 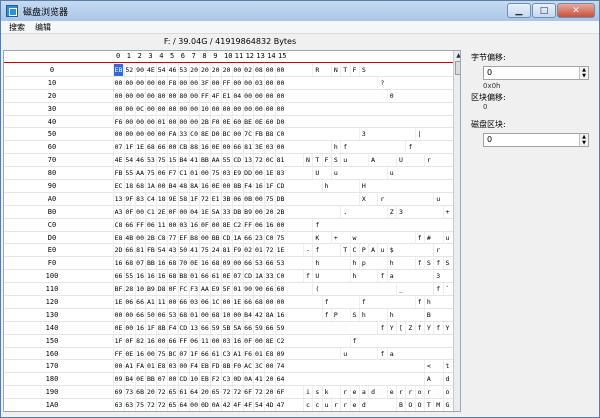 I want to click on ascii-char-cell: ., so click(x=344, y=211).